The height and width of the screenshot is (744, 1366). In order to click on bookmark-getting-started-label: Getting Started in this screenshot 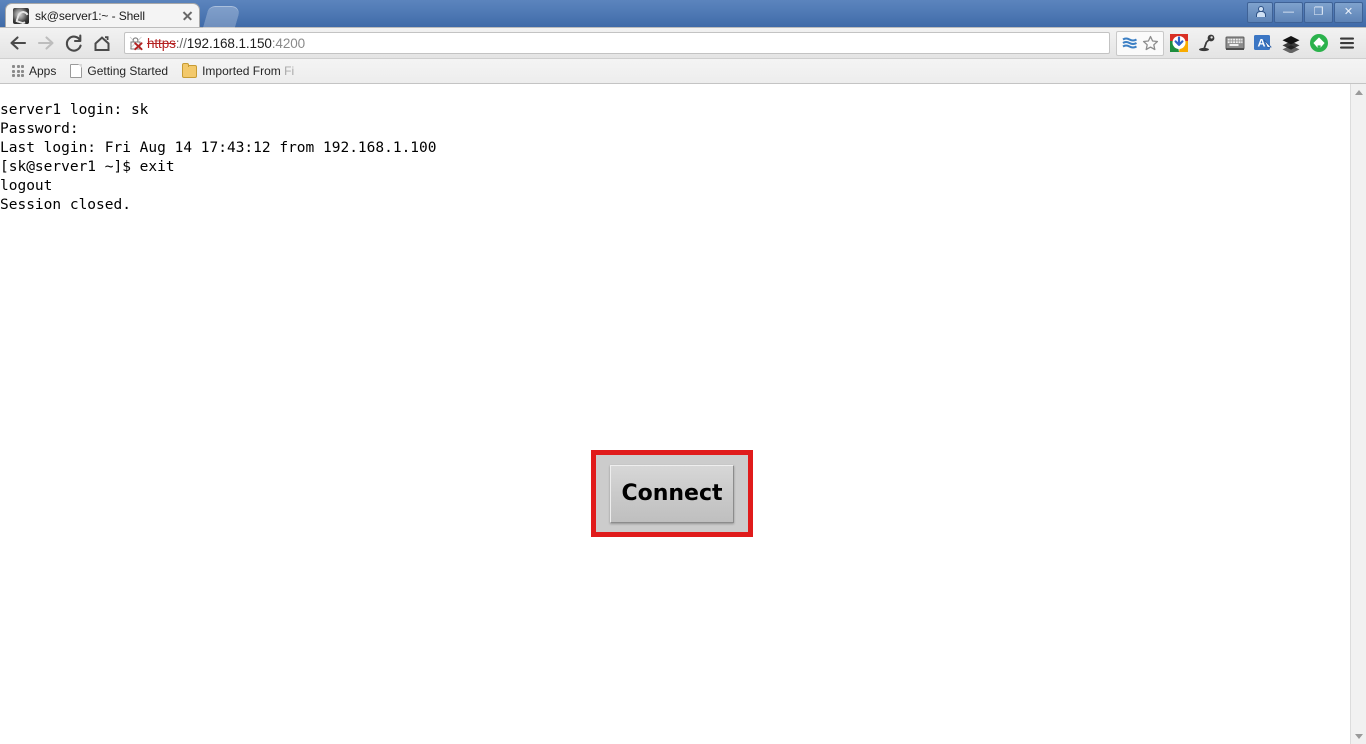, I will do `click(128, 71)`.